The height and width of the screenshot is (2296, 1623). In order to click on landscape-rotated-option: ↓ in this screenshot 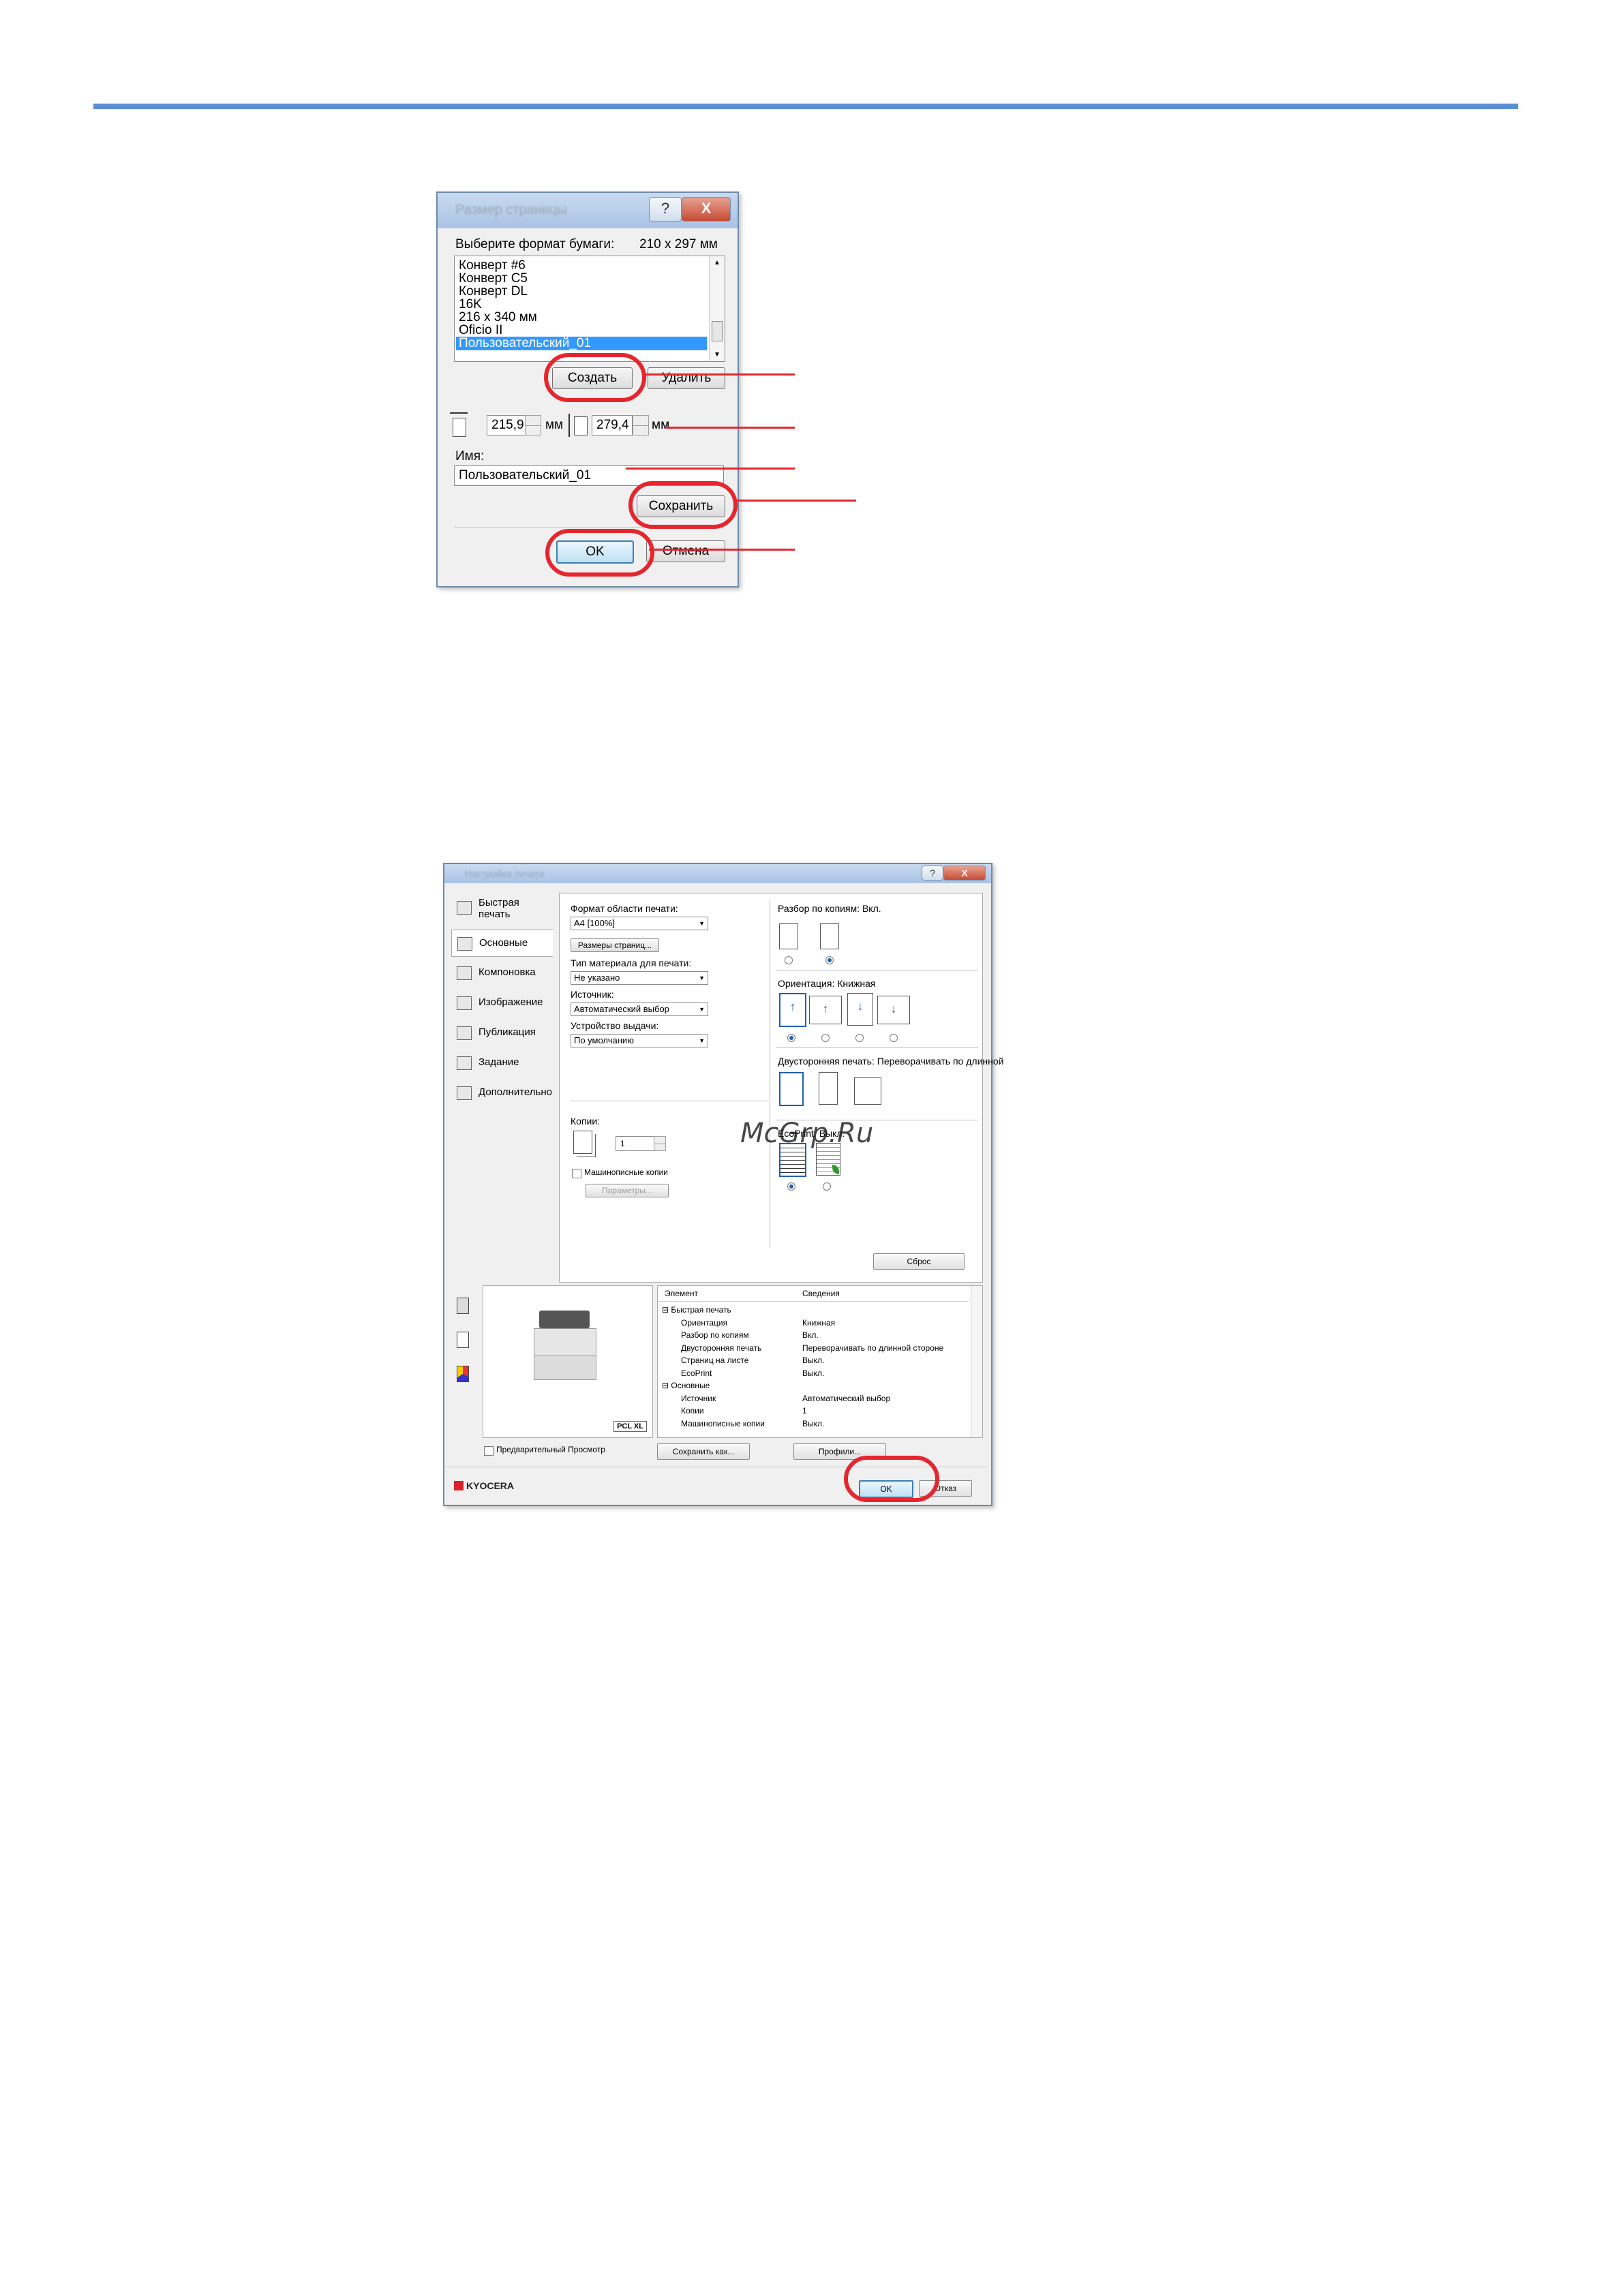, I will do `click(894, 1010)`.